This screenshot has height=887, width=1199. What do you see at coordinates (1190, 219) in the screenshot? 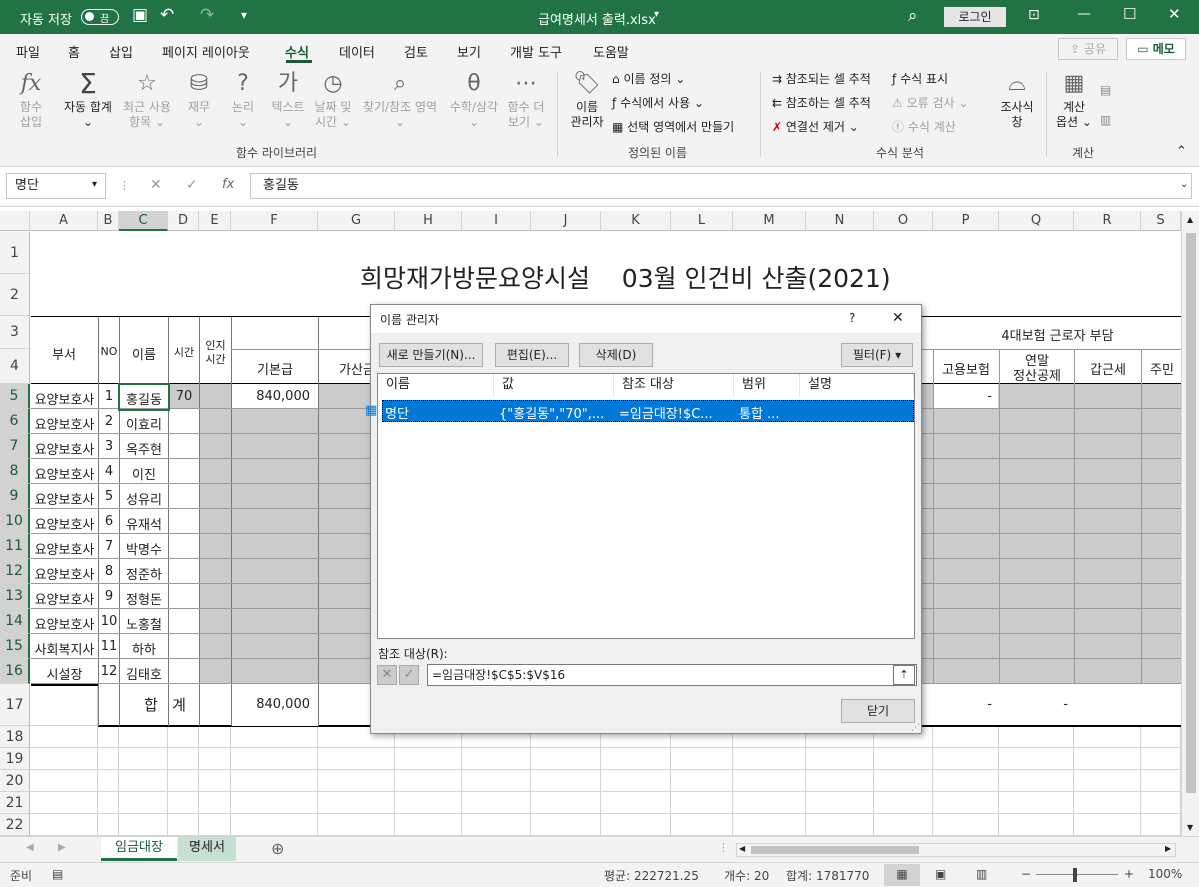
I see `scroll-up-icon: ▲` at bounding box center [1190, 219].